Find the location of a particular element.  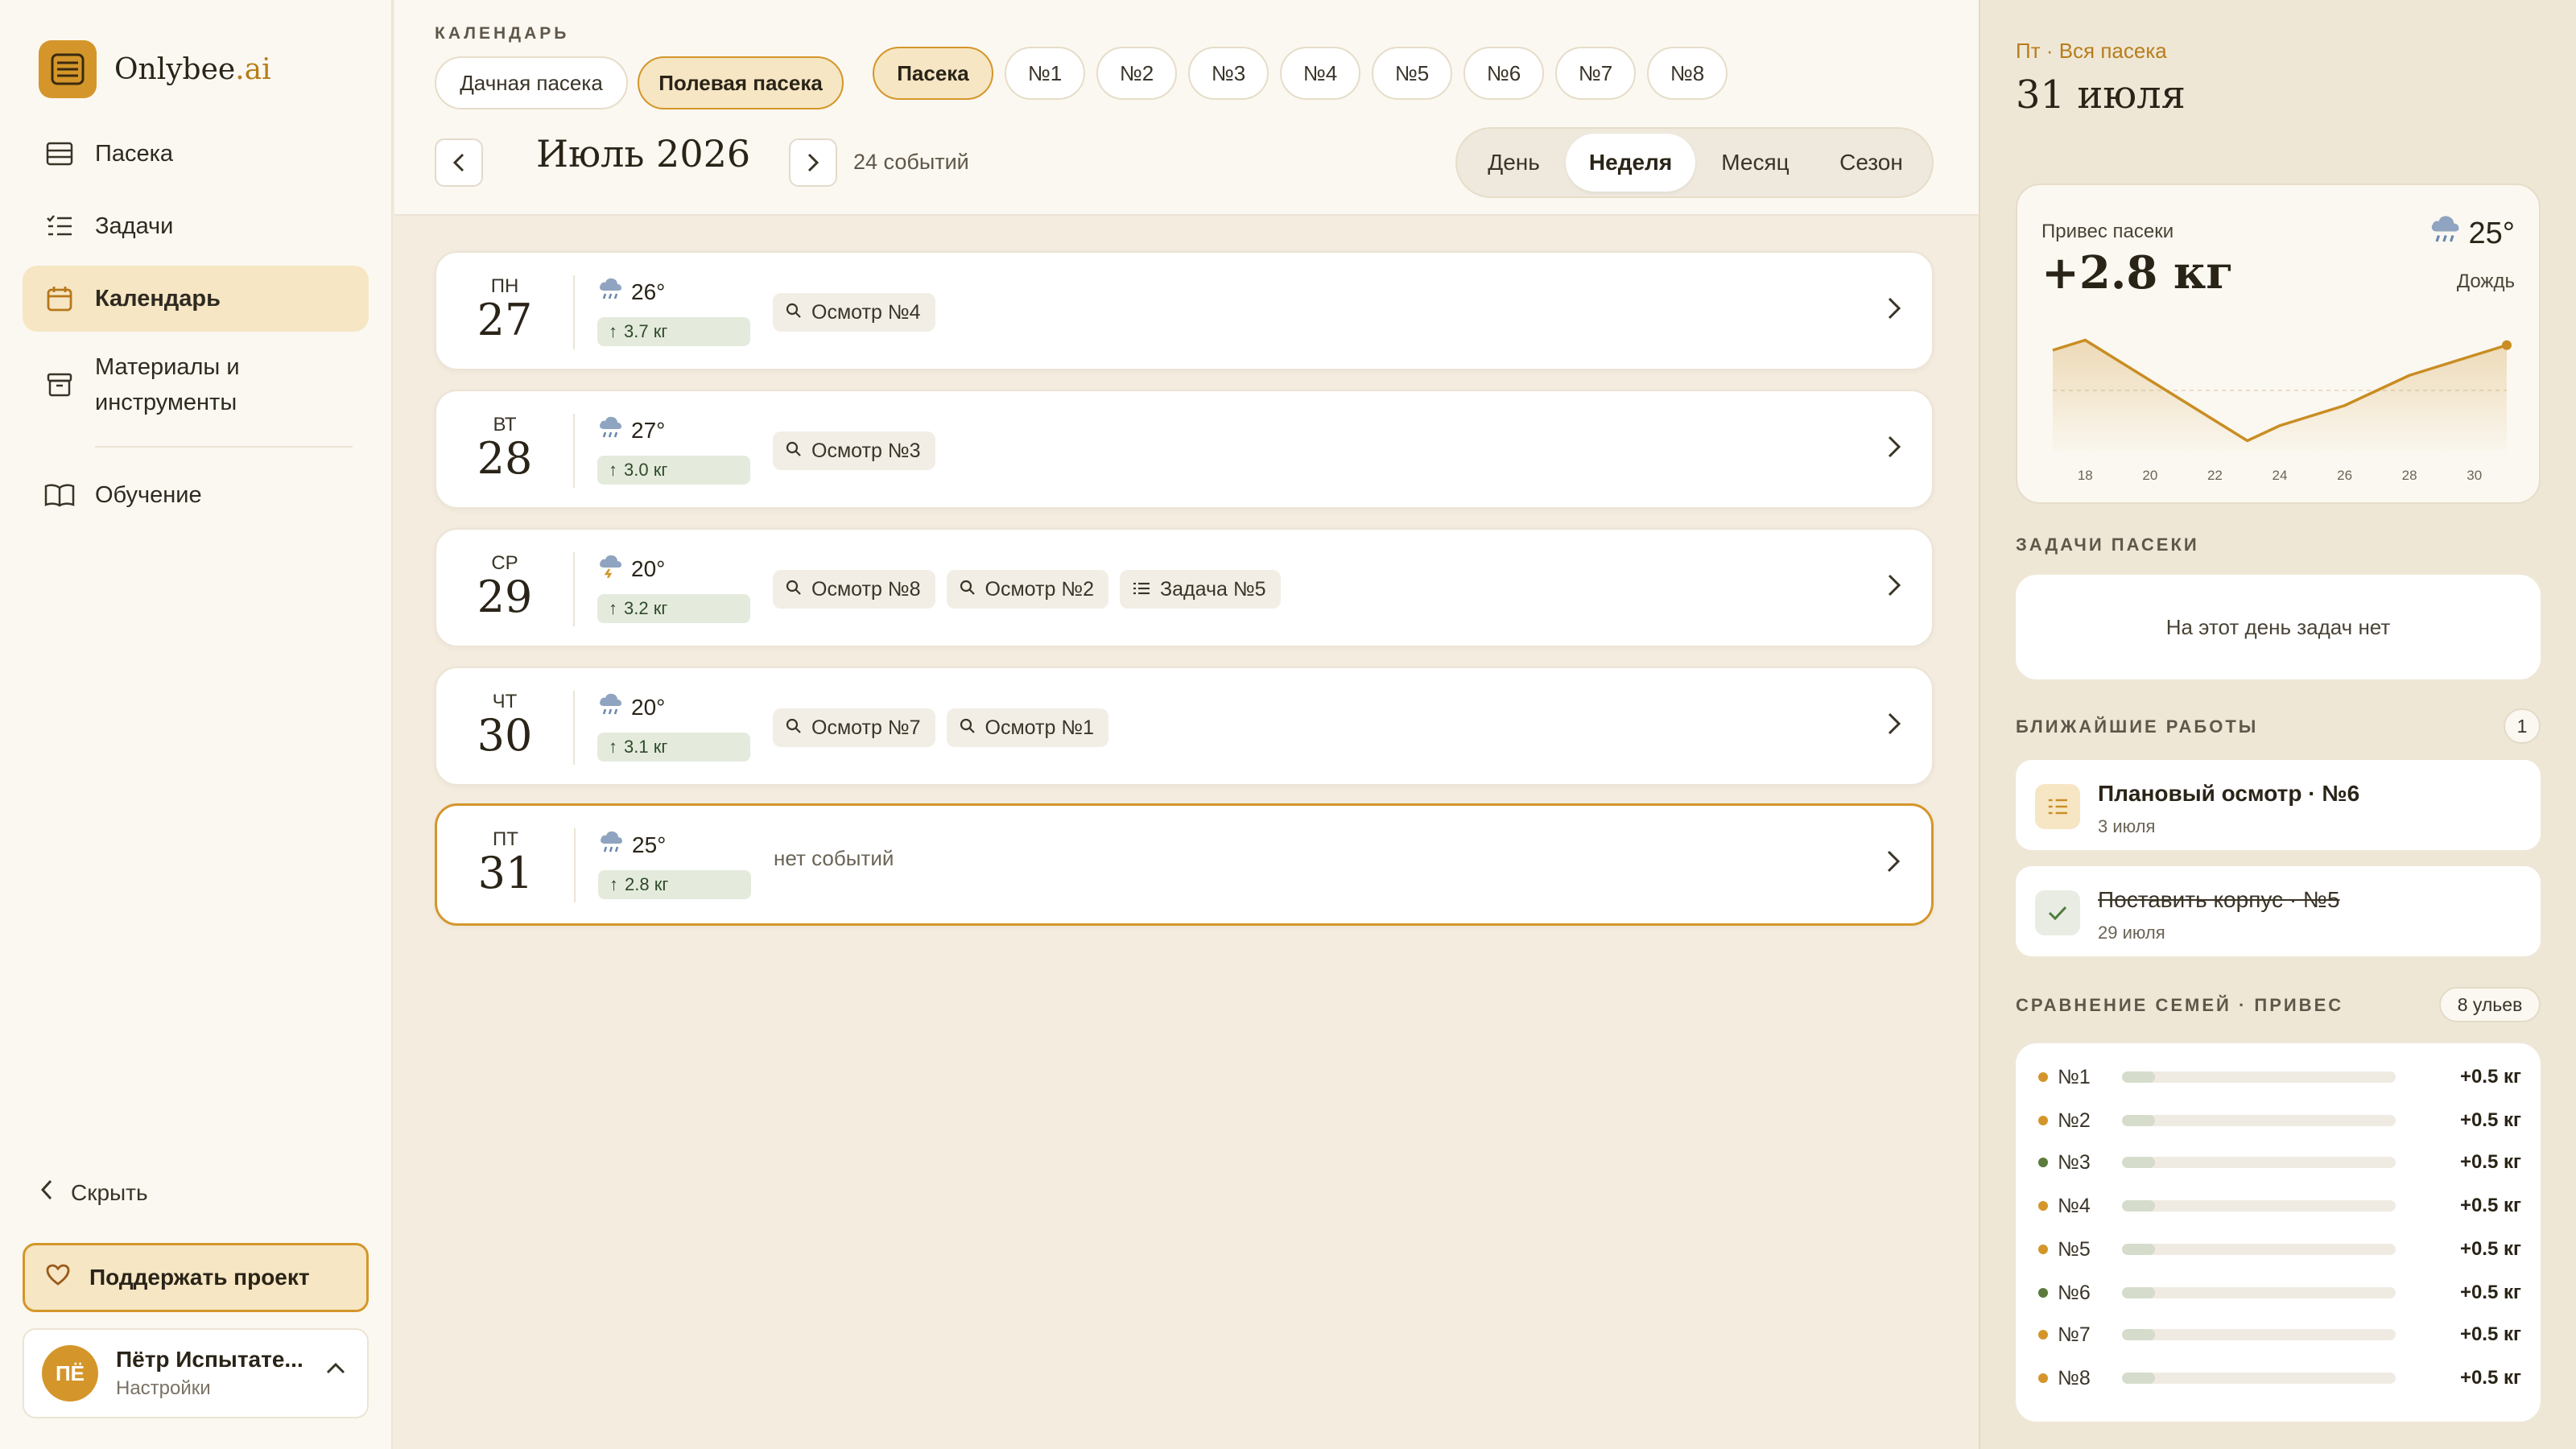

sidebar-item-apiary: Пасека is located at coordinates (196, 154).